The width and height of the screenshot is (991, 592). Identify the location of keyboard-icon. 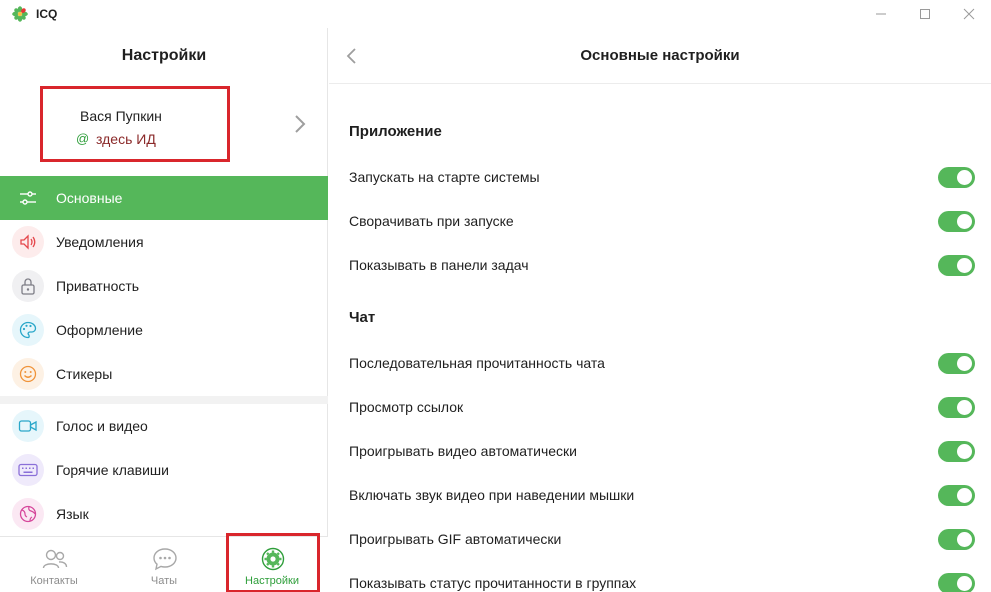
(28, 470).